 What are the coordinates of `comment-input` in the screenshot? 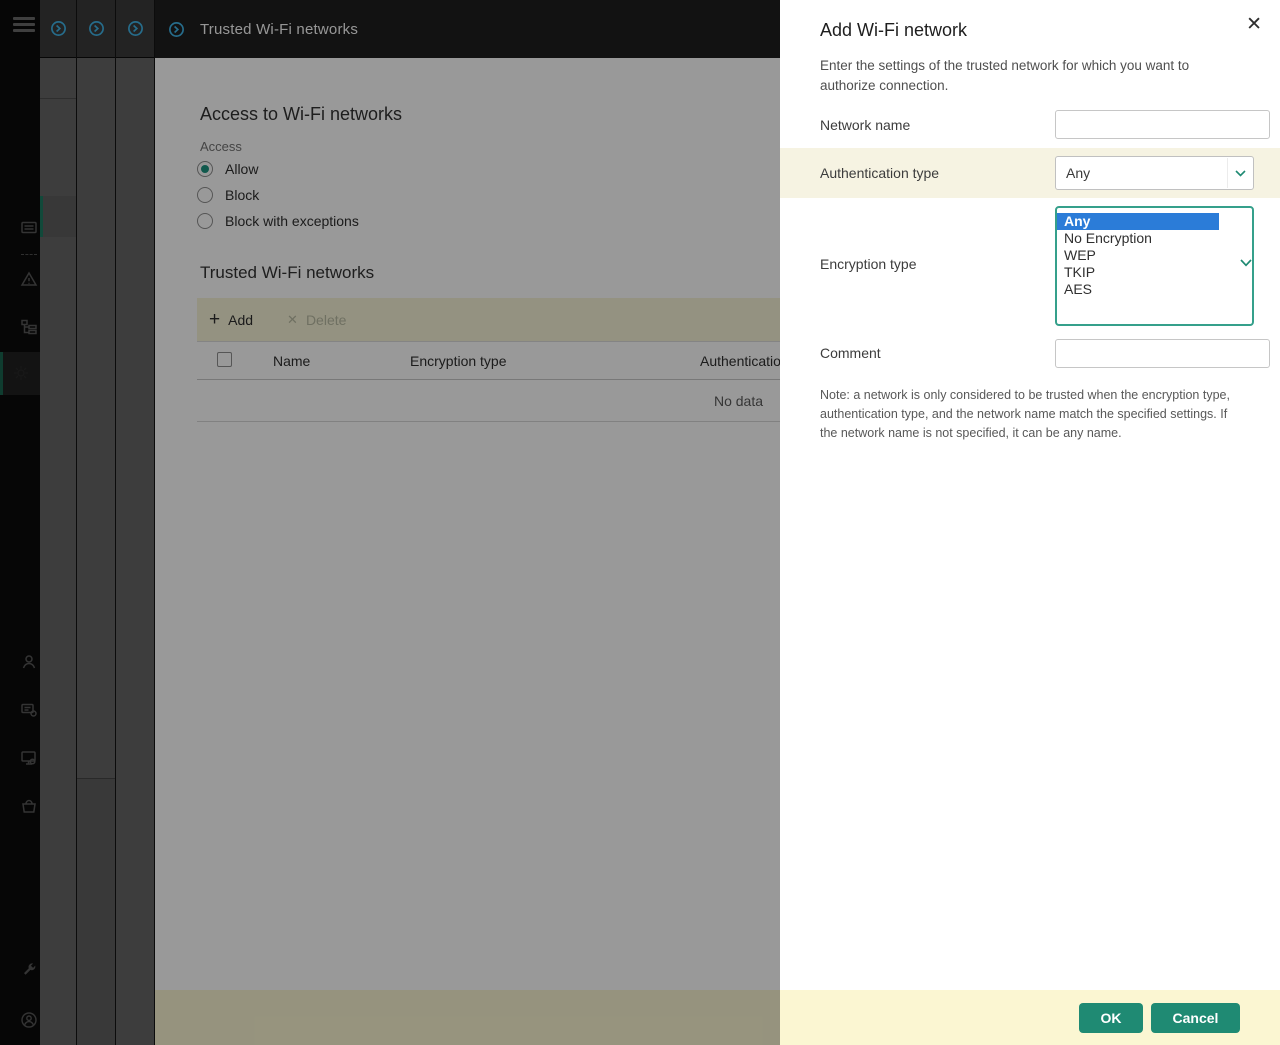 It's located at (1162, 353).